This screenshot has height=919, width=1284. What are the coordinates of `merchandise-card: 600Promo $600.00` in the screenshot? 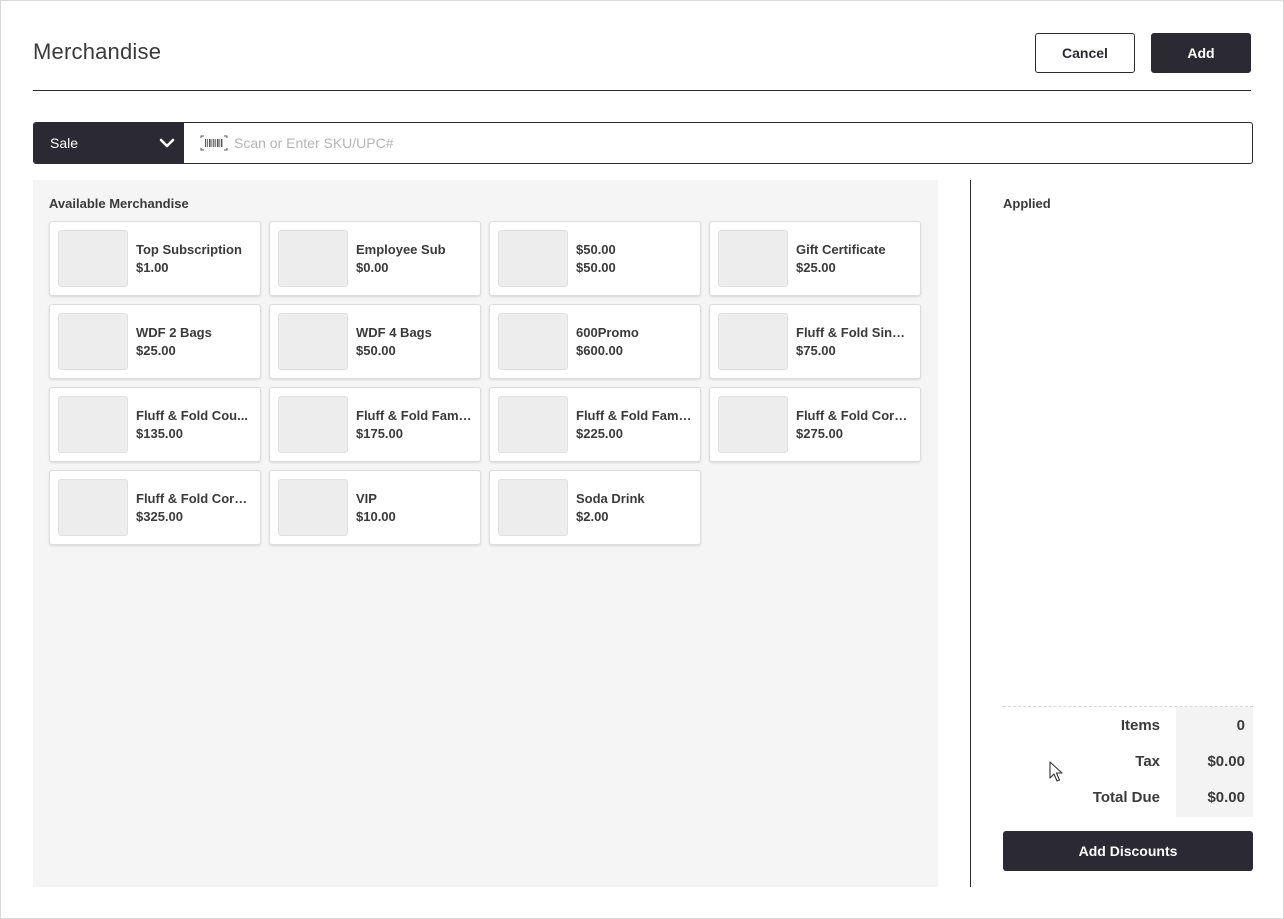 It's located at (595, 341).